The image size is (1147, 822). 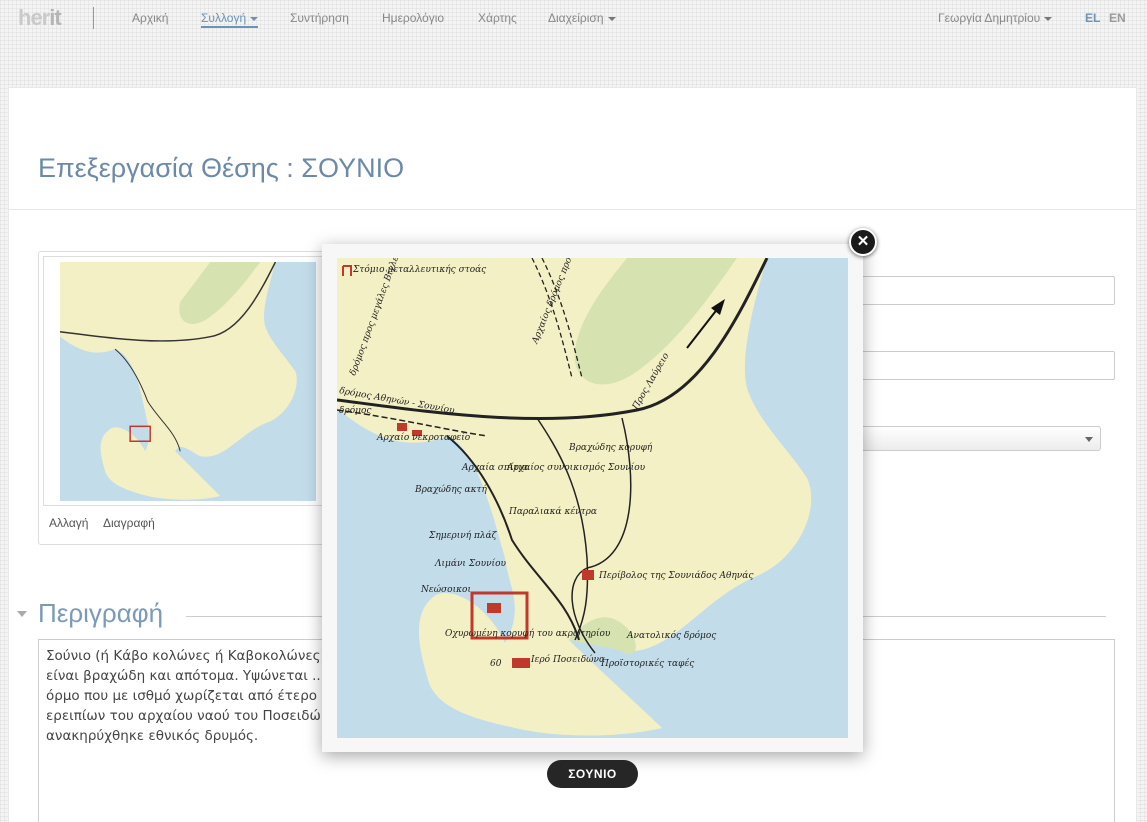 I want to click on nav-map: Χάρτης, so click(x=497, y=18).